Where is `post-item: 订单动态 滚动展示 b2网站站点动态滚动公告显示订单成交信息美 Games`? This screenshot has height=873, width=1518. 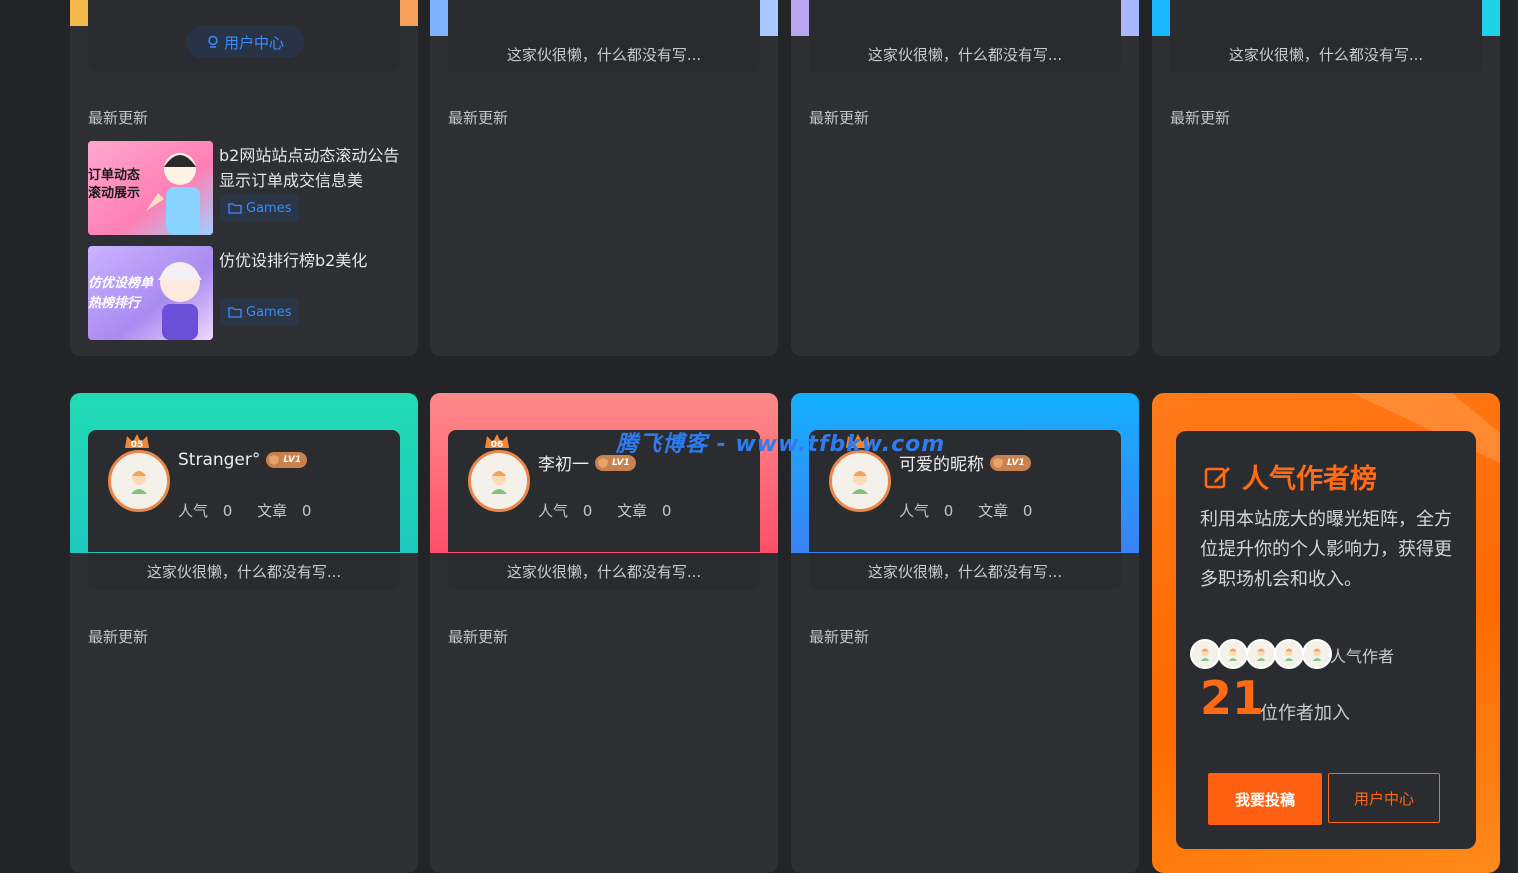 post-item: 订单动态 滚动展示 b2网站站点动态滚动公告显示订单成交信息美 Games is located at coordinates (248, 188).